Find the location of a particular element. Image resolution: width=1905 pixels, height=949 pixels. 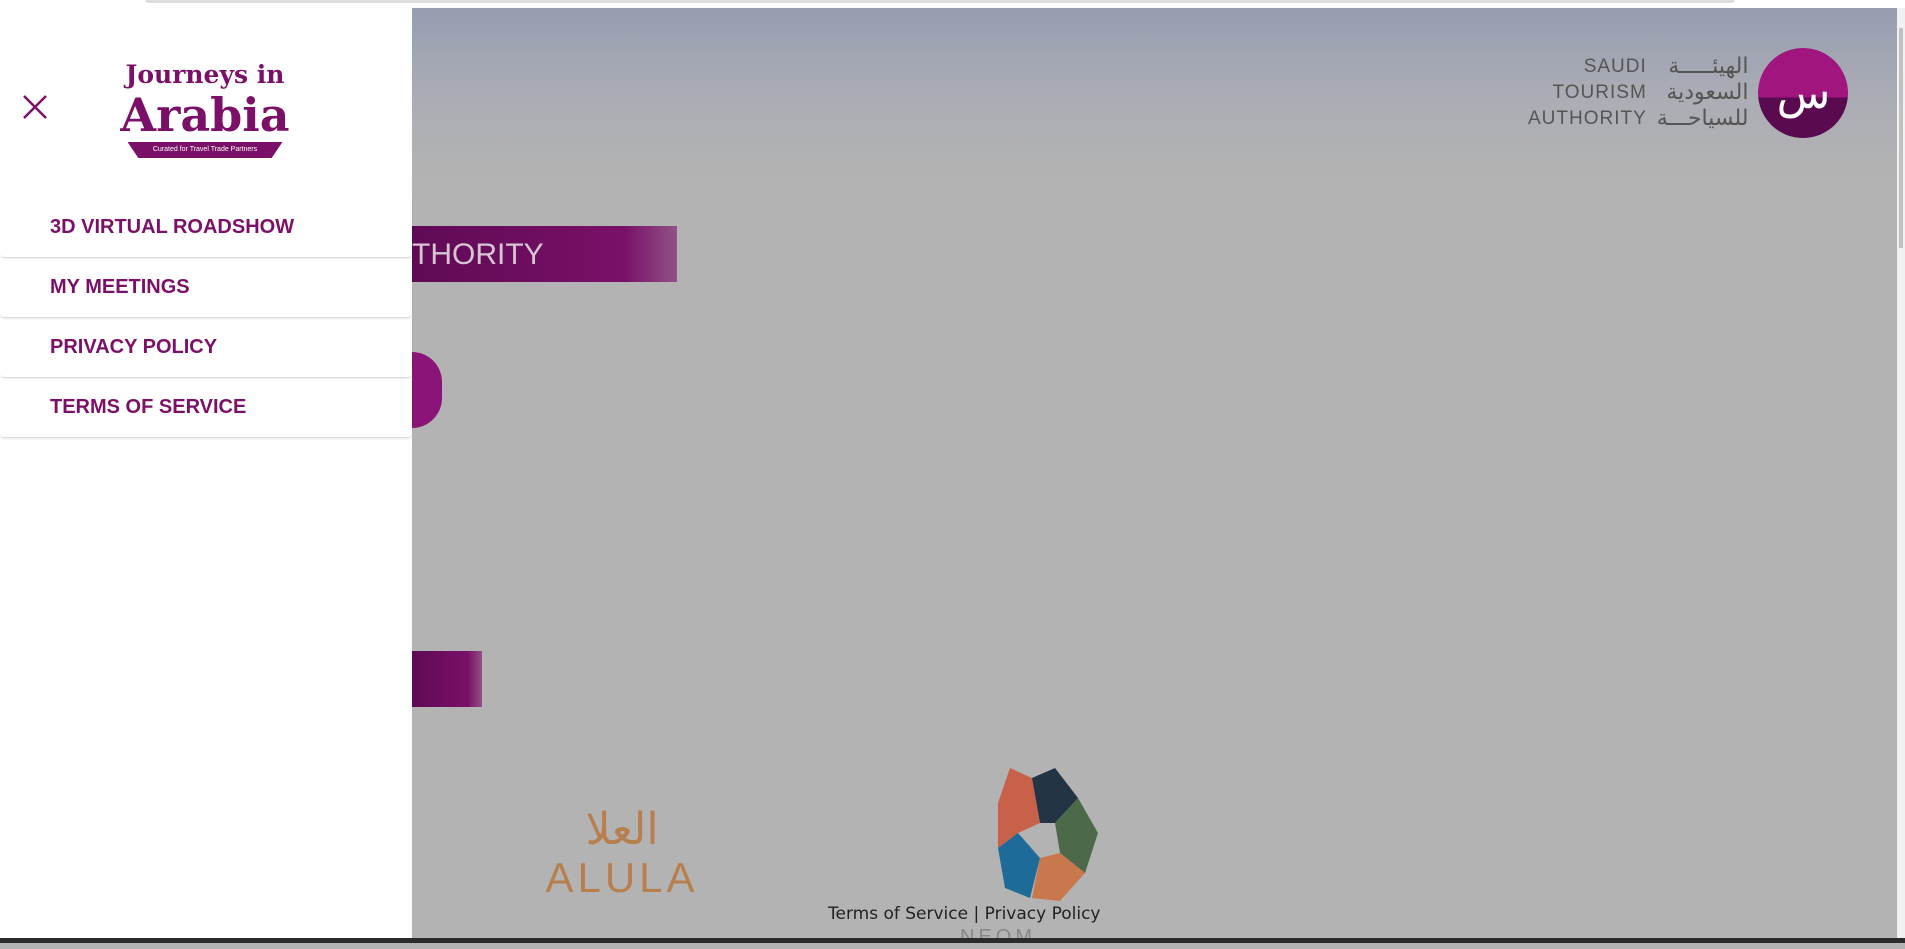

sta-logo-arabic: الهيئـــــة السعودية للسياحـــة is located at coordinates (1703, 93).